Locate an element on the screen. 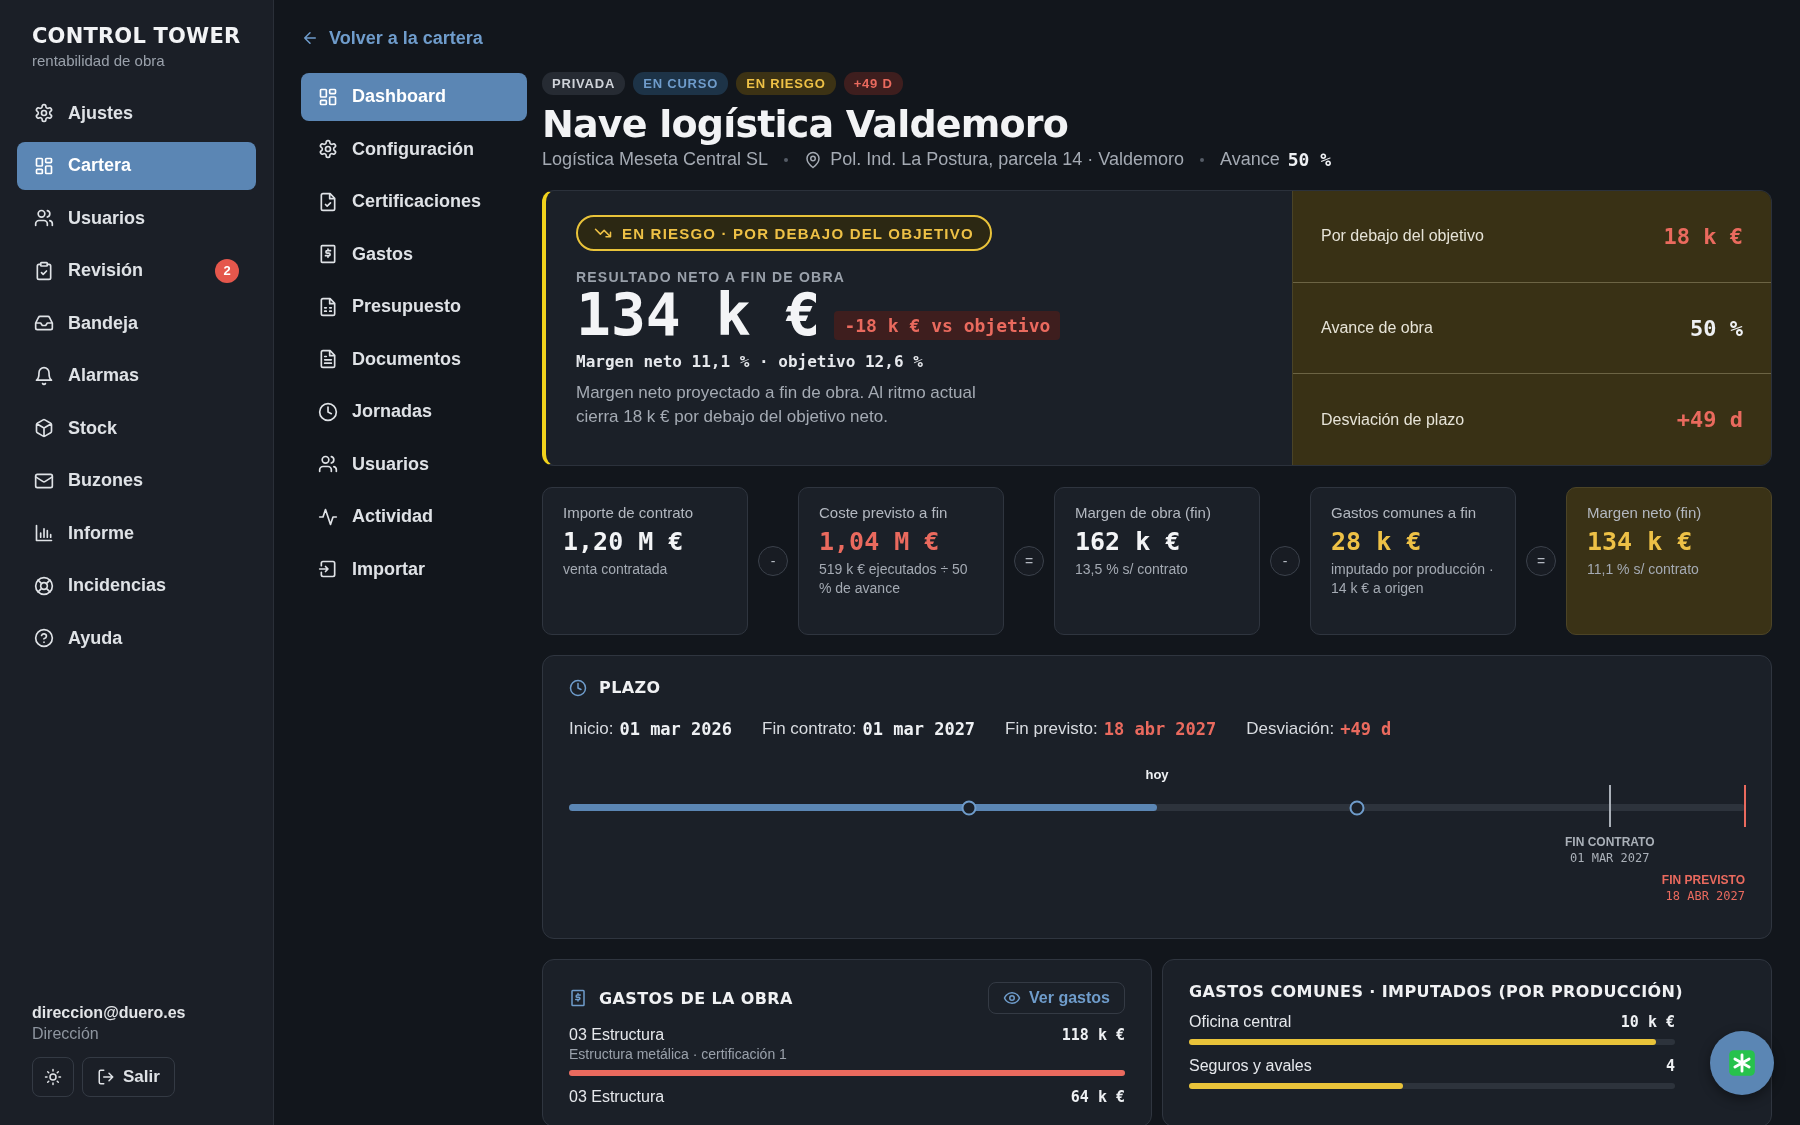 Image resolution: width=1800 pixels, height=1125 pixels. today-label: hoy is located at coordinates (1157, 774).